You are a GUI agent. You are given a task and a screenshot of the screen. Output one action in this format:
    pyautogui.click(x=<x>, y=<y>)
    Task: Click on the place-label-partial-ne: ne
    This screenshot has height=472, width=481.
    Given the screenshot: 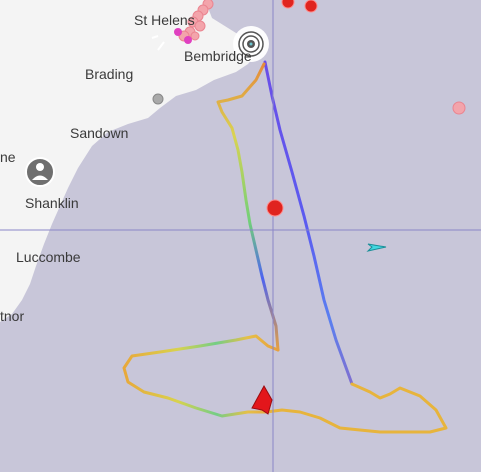 What is the action you would take?
    pyautogui.click(x=8, y=157)
    